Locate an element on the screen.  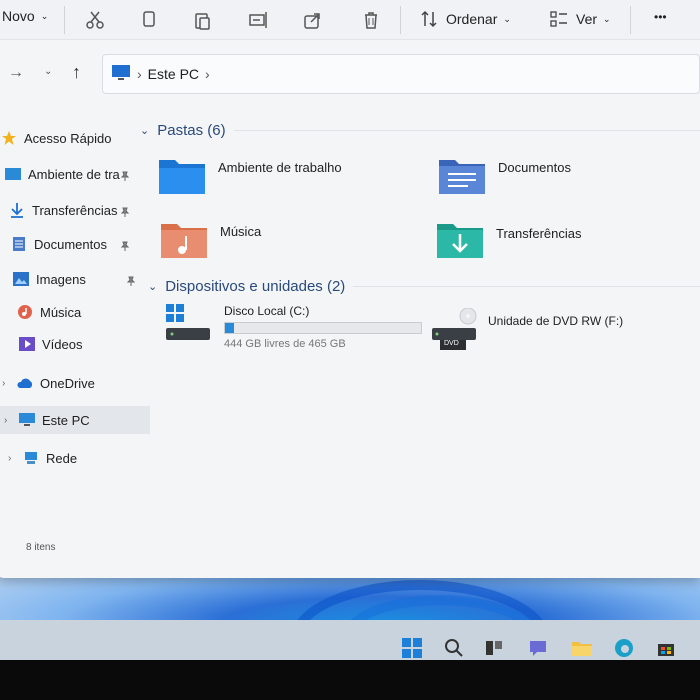
sort-icon is located at coordinates (429, 19).